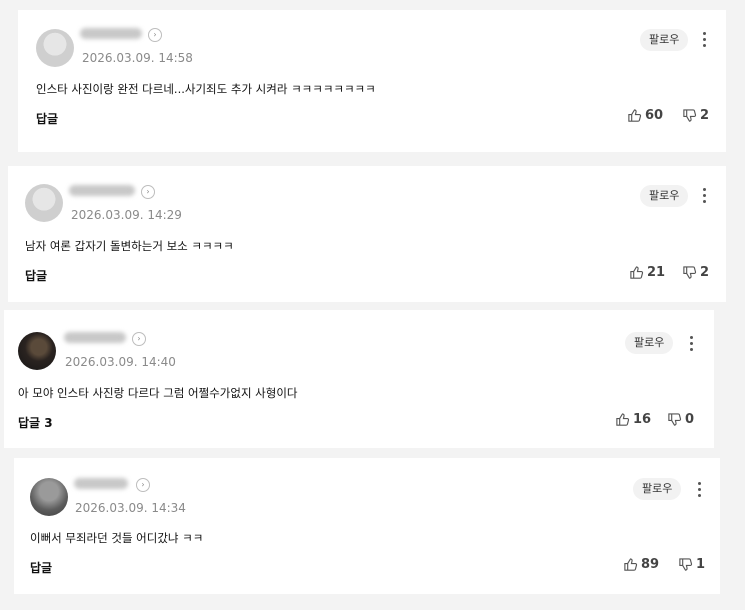  I want to click on comment-date: 2026.03.09. 14:40, so click(120, 362).